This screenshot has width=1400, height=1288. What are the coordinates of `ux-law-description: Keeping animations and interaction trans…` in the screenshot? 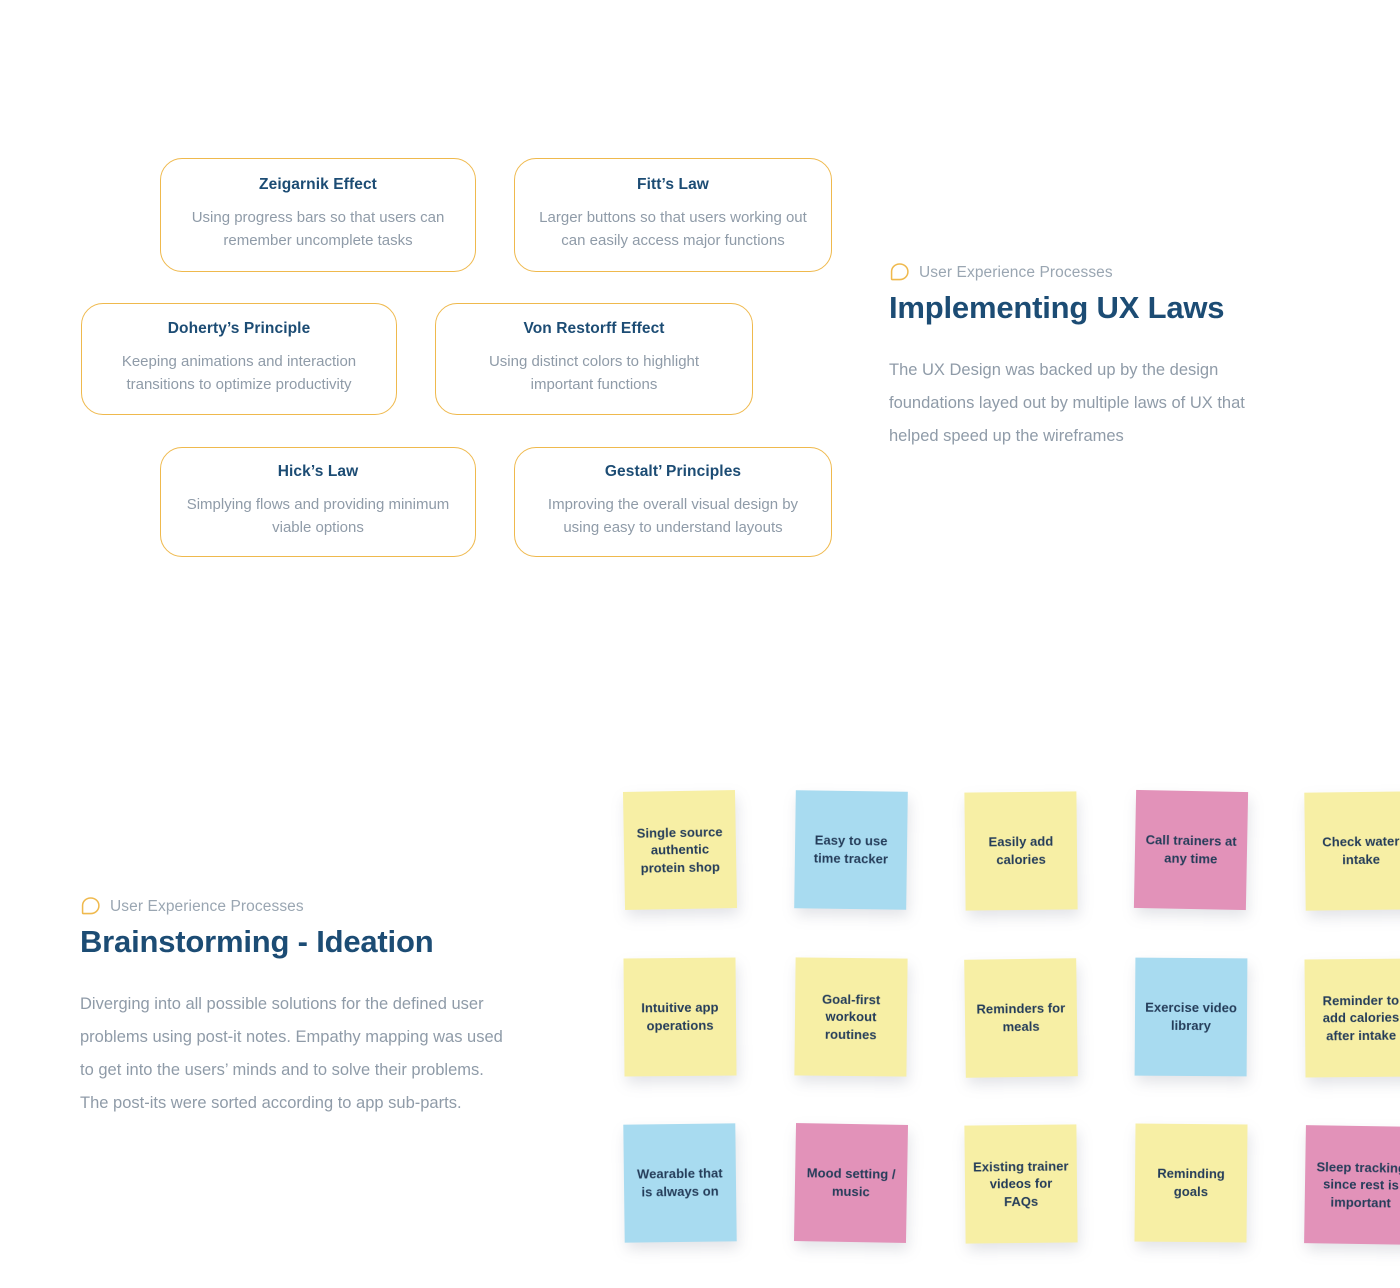 It's located at (239, 372).